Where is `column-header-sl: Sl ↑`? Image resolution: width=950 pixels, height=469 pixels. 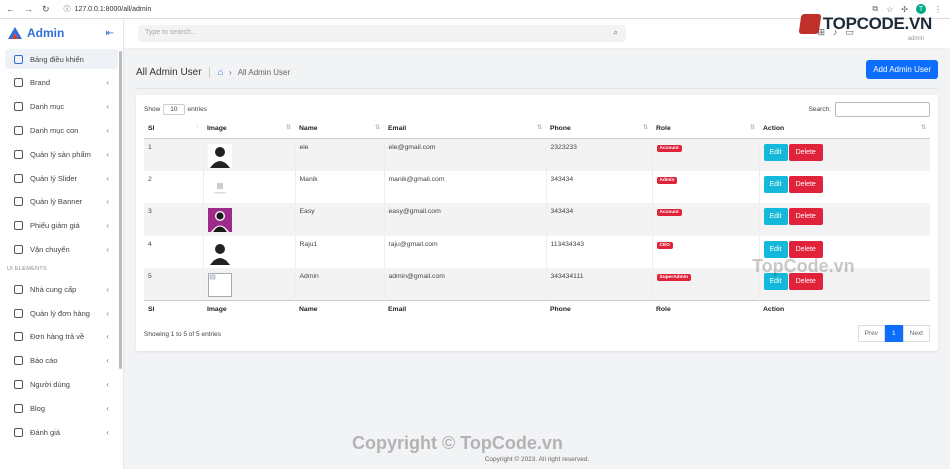
column-header-sl: Sl ↑ is located at coordinates (173, 129).